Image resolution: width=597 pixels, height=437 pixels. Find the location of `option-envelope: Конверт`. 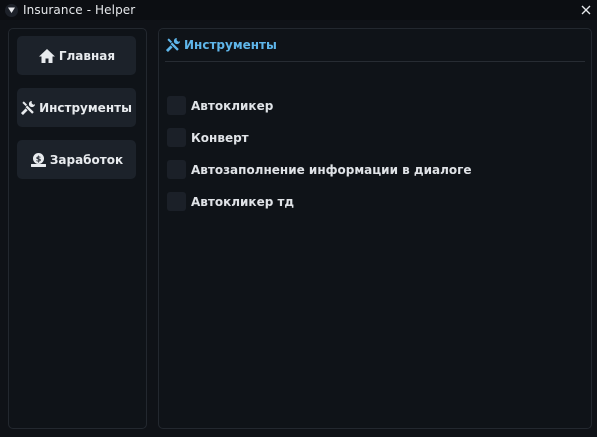

option-envelope: Конверт is located at coordinates (208, 137).